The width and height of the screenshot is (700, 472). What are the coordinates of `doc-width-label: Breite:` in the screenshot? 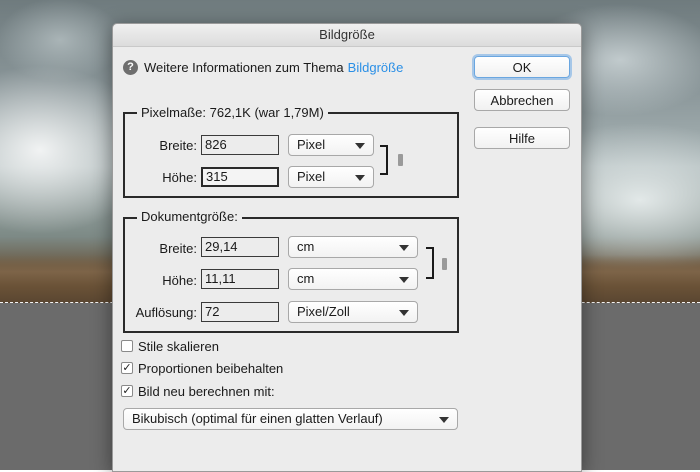 It's located at (178, 248).